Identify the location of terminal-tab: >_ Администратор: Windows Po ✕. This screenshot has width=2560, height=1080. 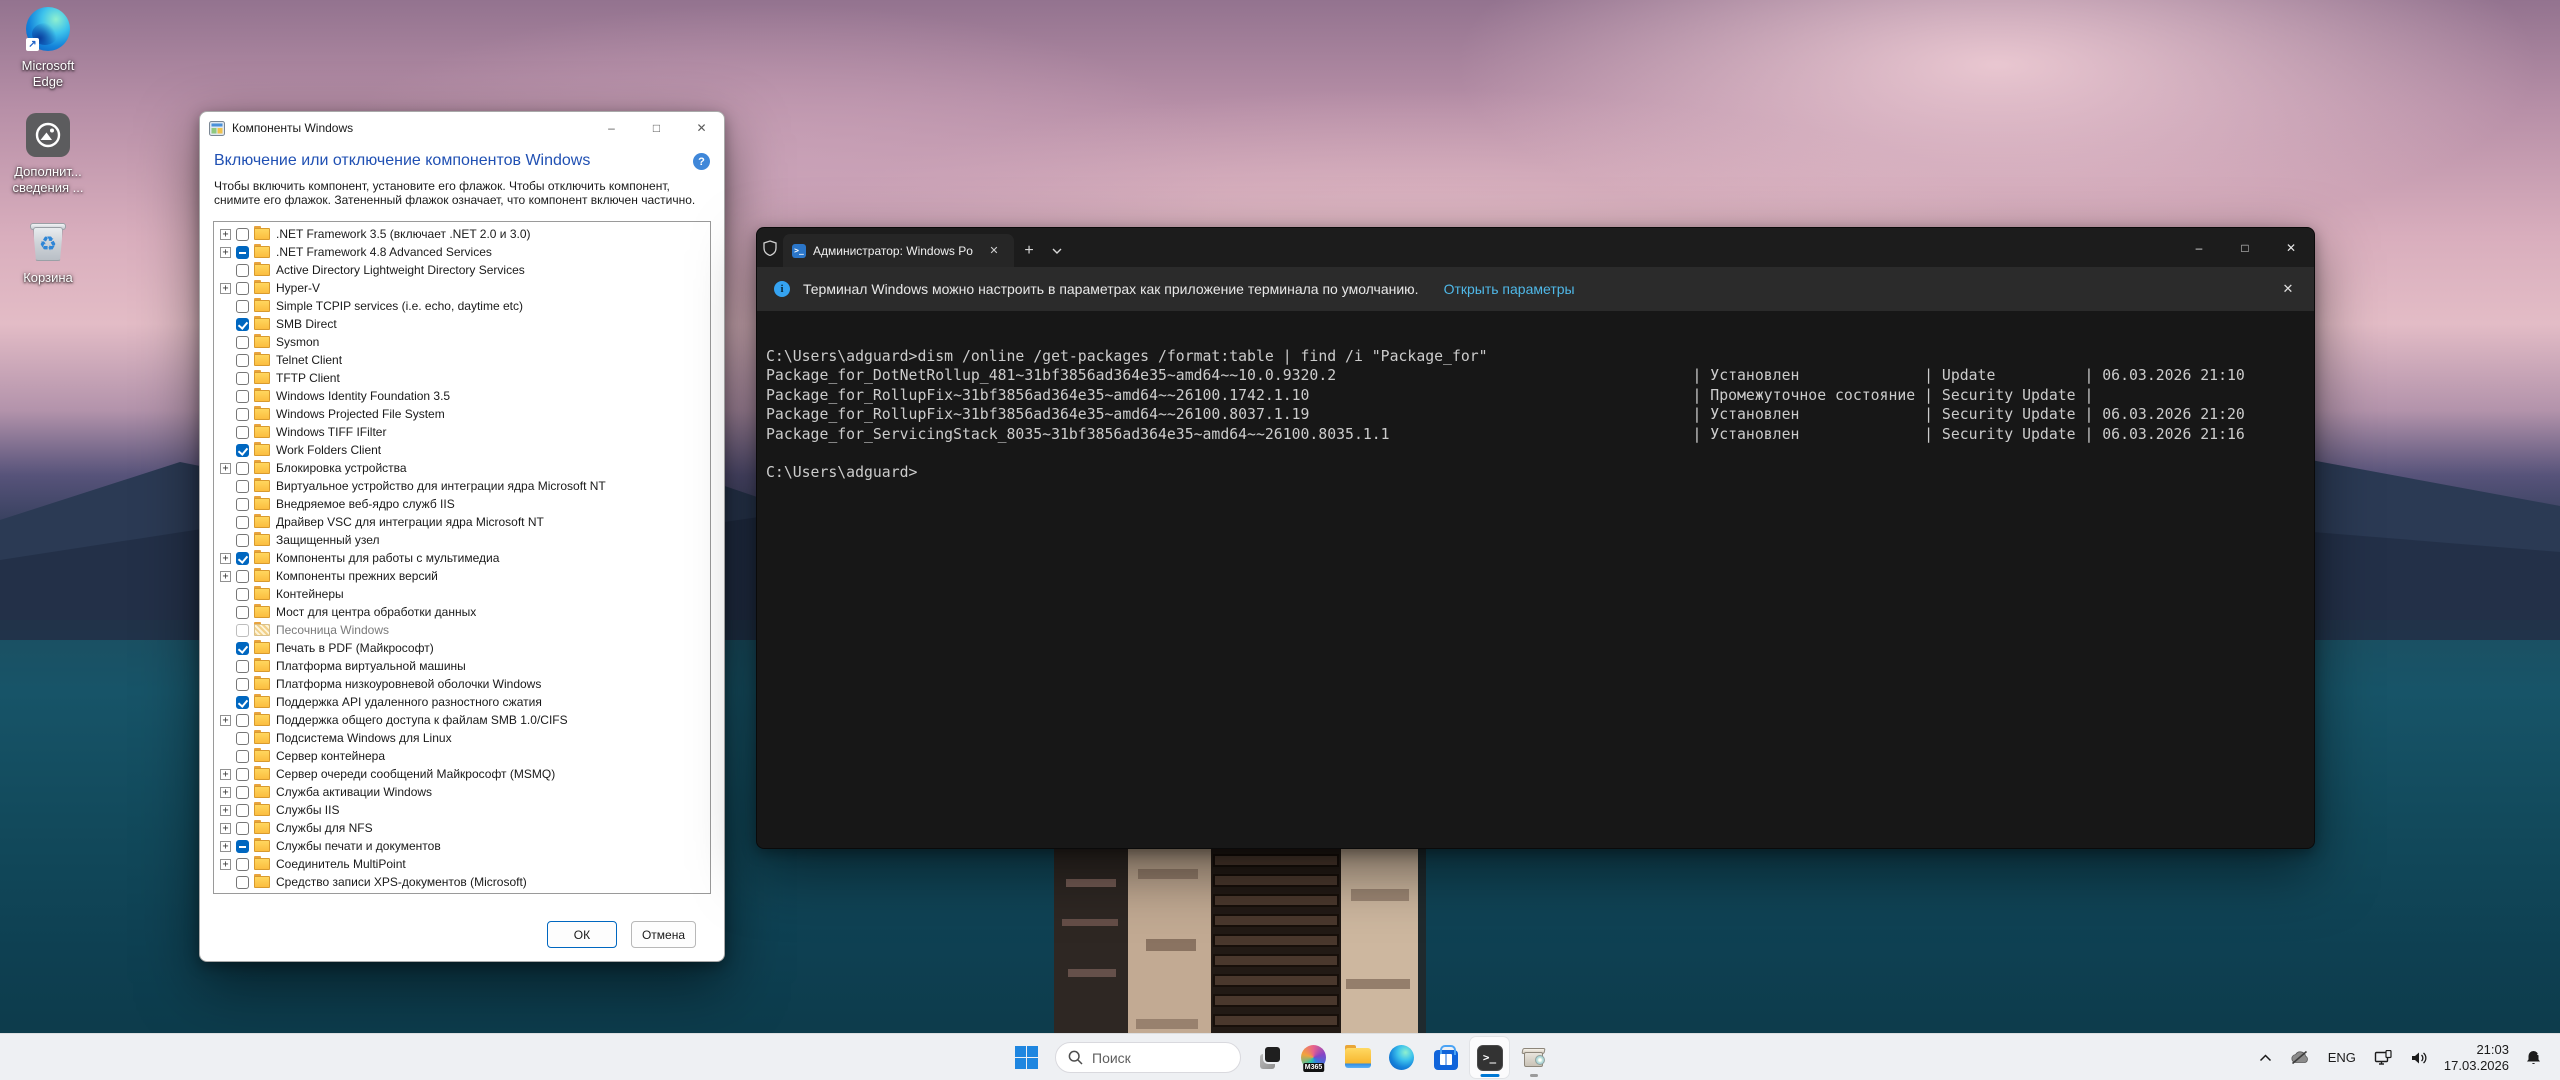
(898, 250).